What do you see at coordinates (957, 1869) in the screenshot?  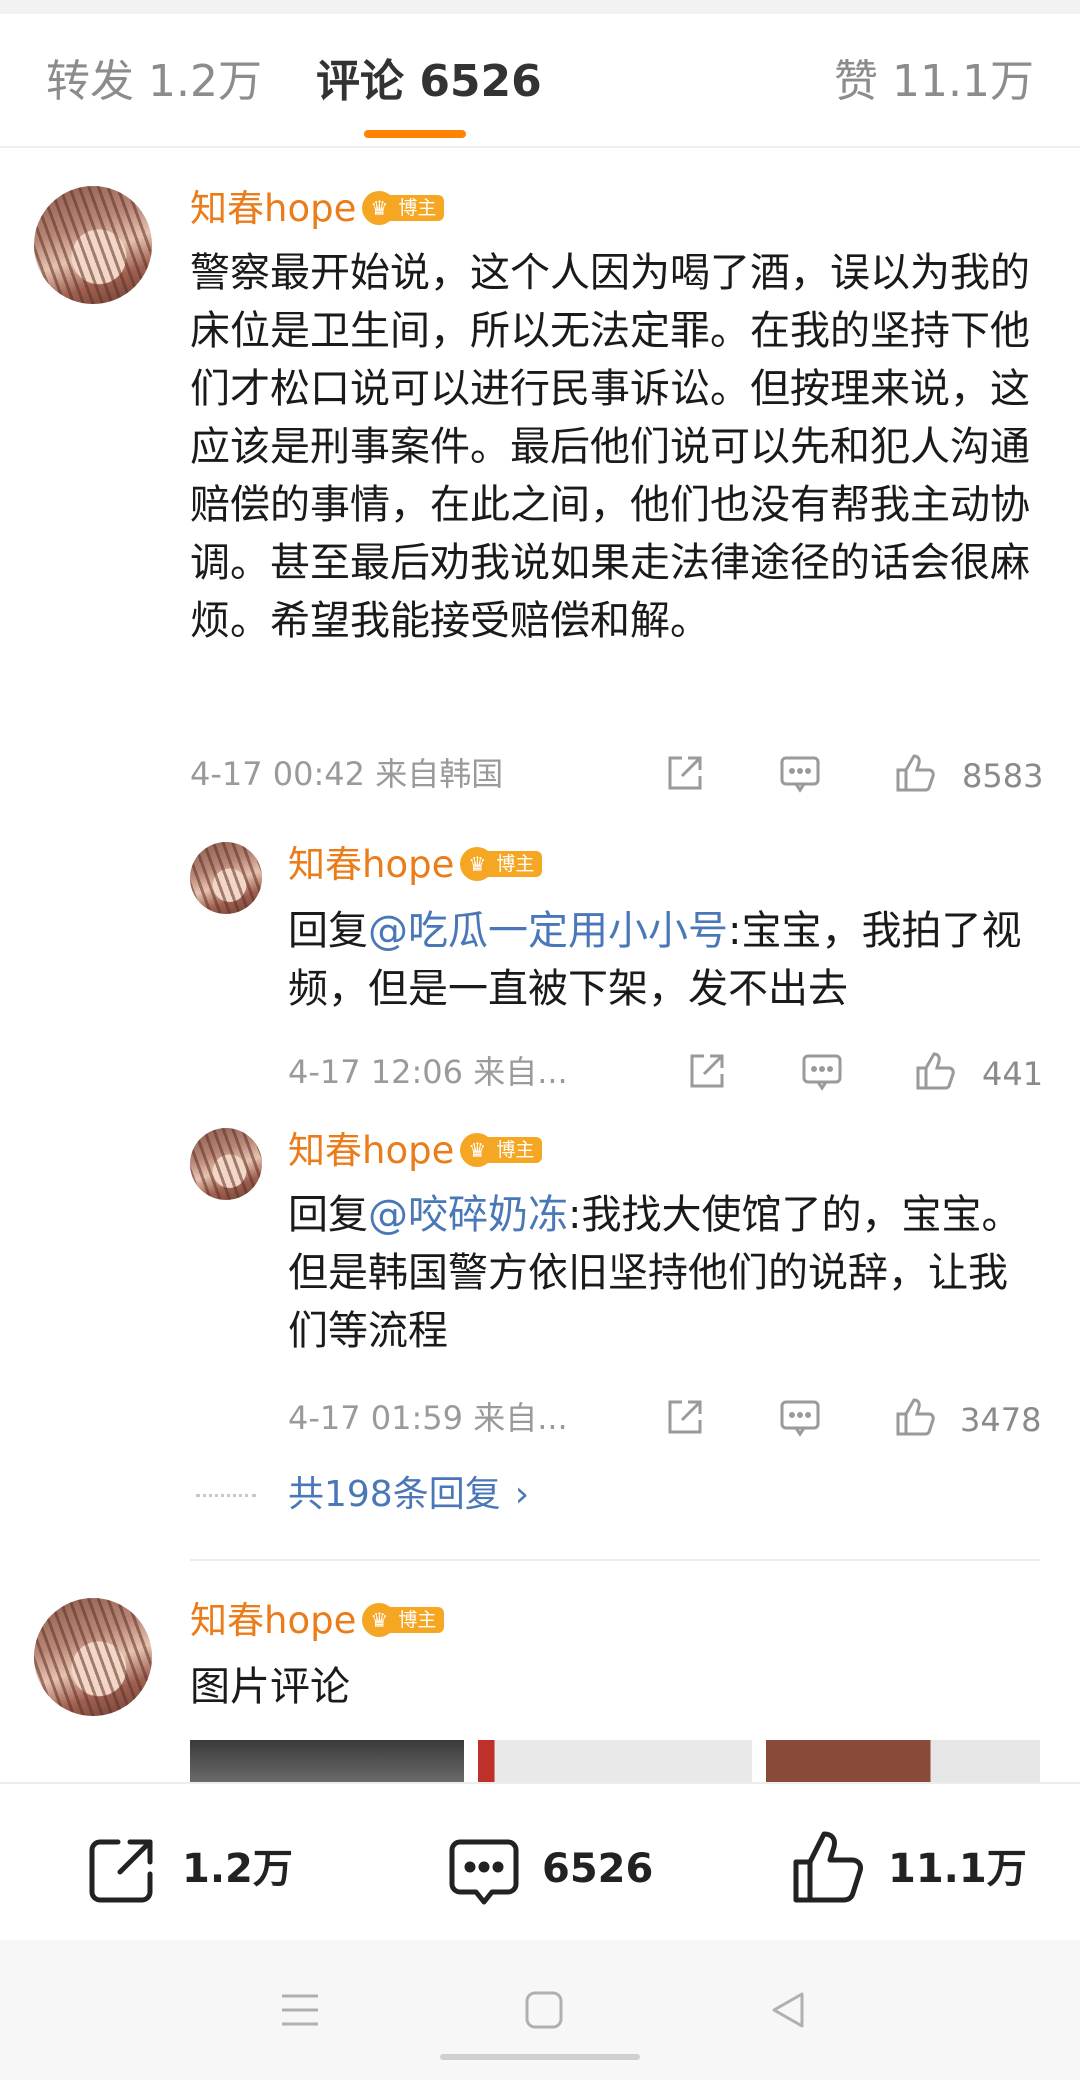 I see `bottom-like-count: 11.1万` at bounding box center [957, 1869].